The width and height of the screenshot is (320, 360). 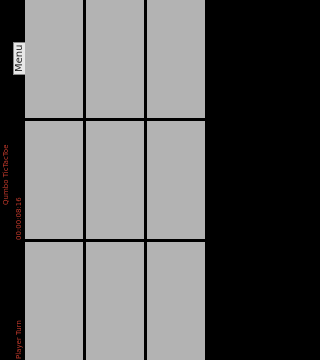 What do you see at coordinates (19, 339) in the screenshot?
I see `turn-indicator: Player Turn` at bounding box center [19, 339].